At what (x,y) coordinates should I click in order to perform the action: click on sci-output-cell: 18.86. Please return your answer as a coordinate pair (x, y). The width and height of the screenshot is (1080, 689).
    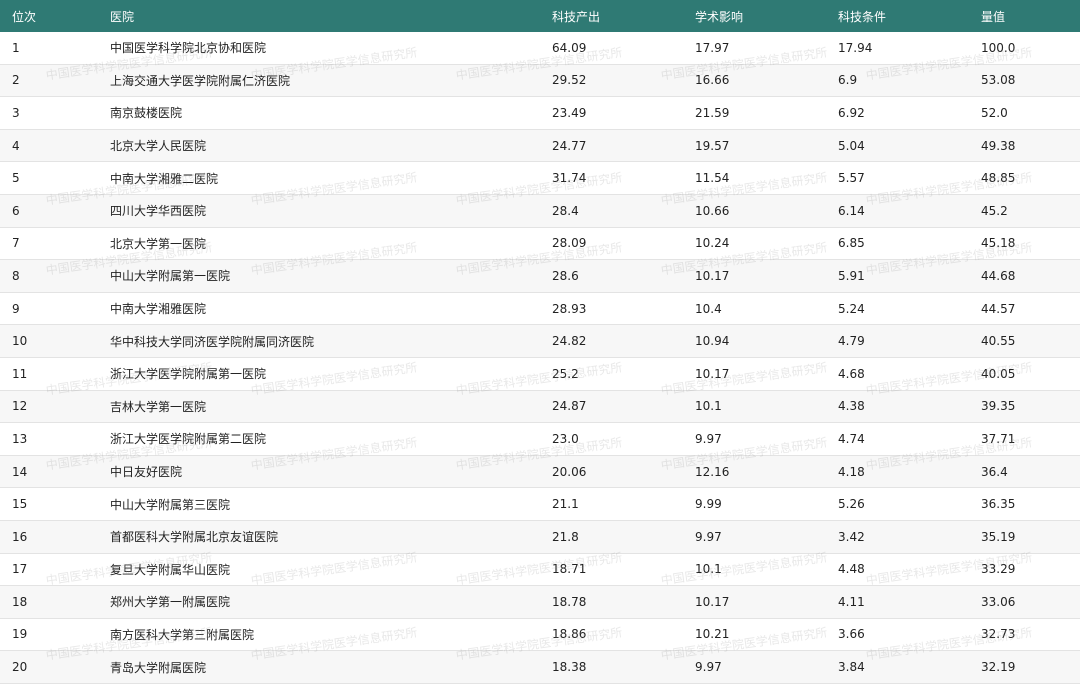
    Looking at the image, I should click on (569, 634).